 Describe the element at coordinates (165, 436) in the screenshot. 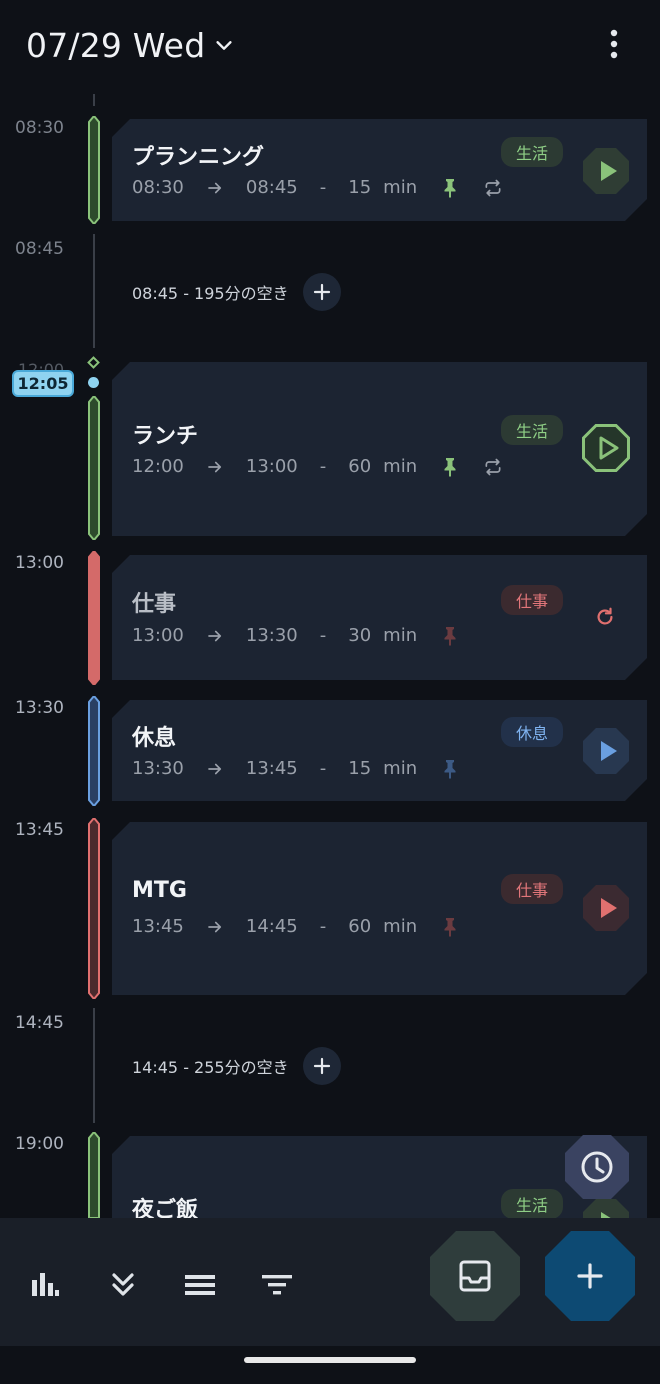

I see `task-title: ランチ` at that location.